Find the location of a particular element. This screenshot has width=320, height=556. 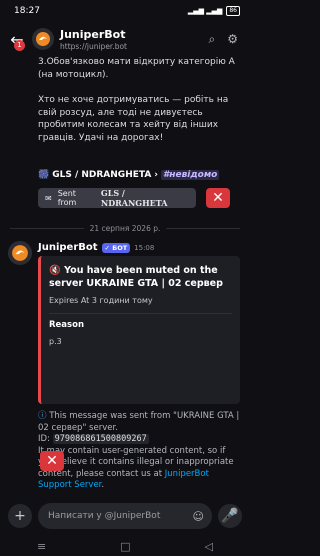

author-avatar is located at coordinates (20, 253).